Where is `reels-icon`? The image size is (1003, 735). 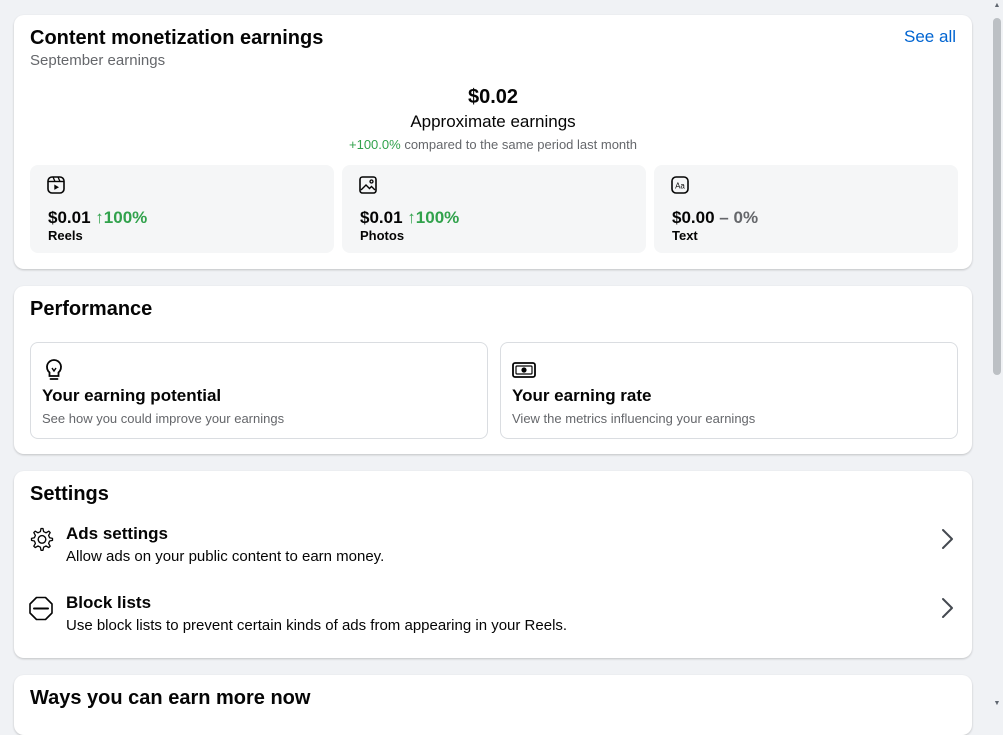 reels-icon is located at coordinates (56, 185).